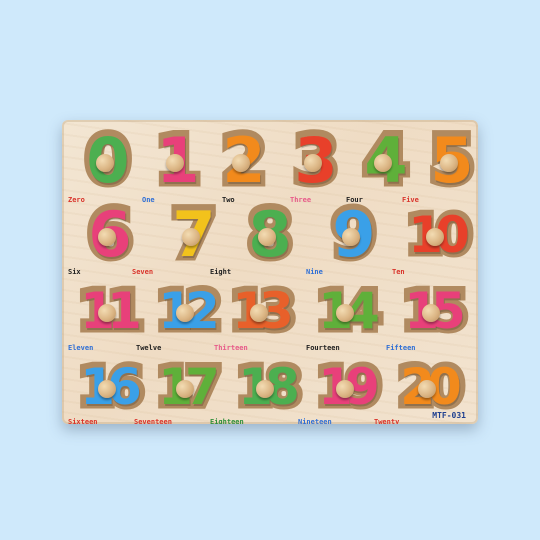 The image size is (540, 540). What do you see at coordinates (387, 421) in the screenshot?
I see `number-word-label: Twenty` at bounding box center [387, 421].